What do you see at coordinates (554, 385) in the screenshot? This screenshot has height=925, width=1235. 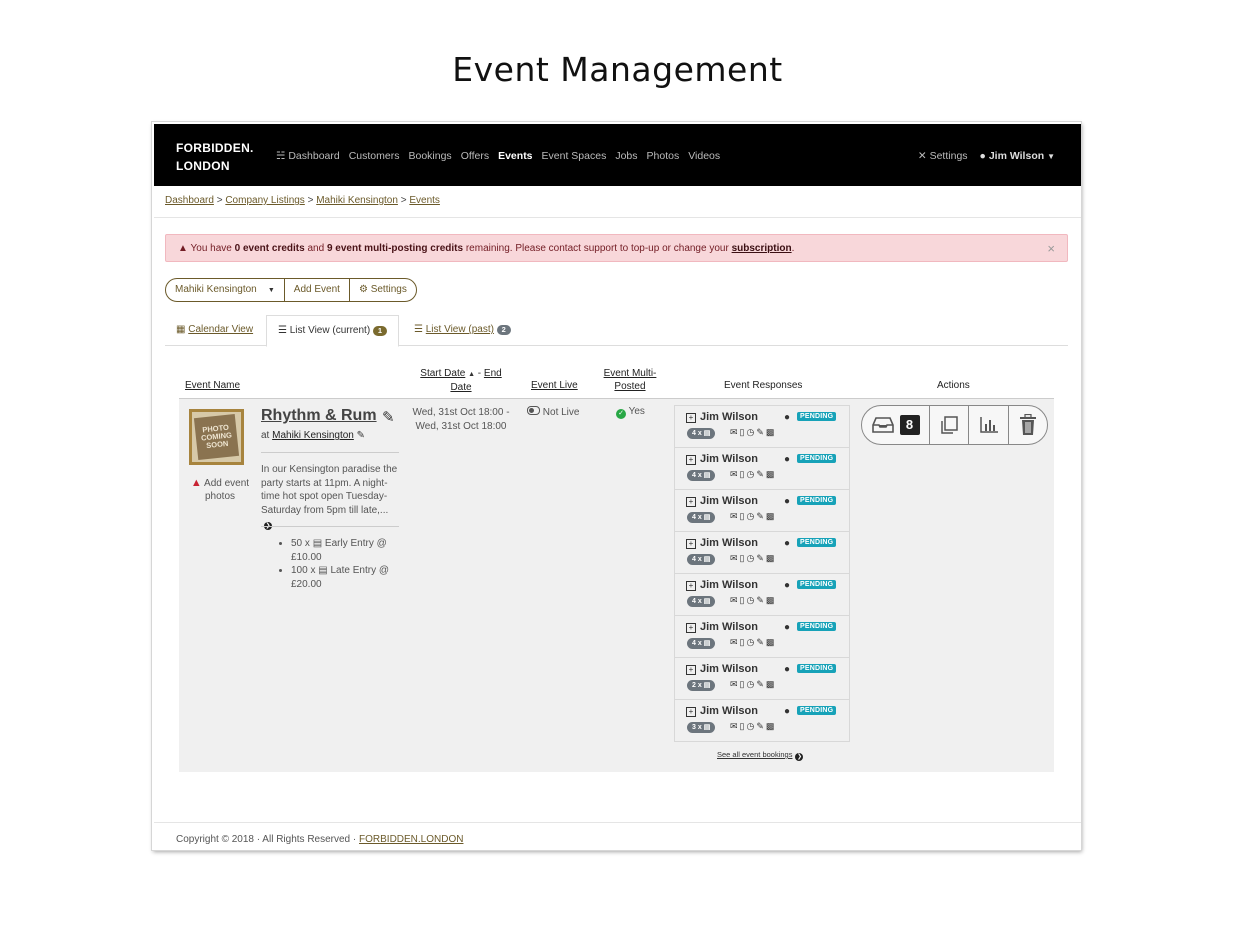 I see `header-event-live: Event Live` at bounding box center [554, 385].